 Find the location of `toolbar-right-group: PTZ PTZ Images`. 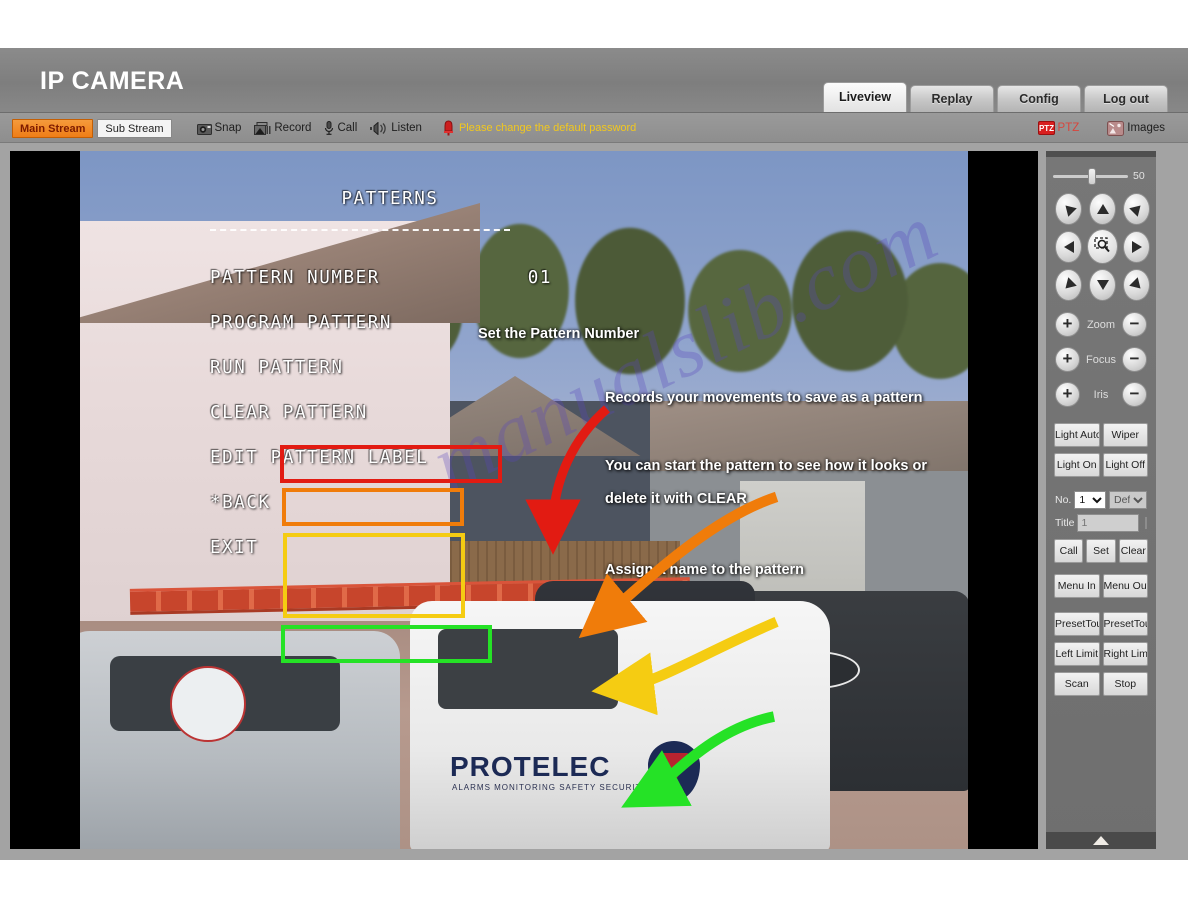

toolbar-right-group: PTZ PTZ Images is located at coordinates (1101, 128).